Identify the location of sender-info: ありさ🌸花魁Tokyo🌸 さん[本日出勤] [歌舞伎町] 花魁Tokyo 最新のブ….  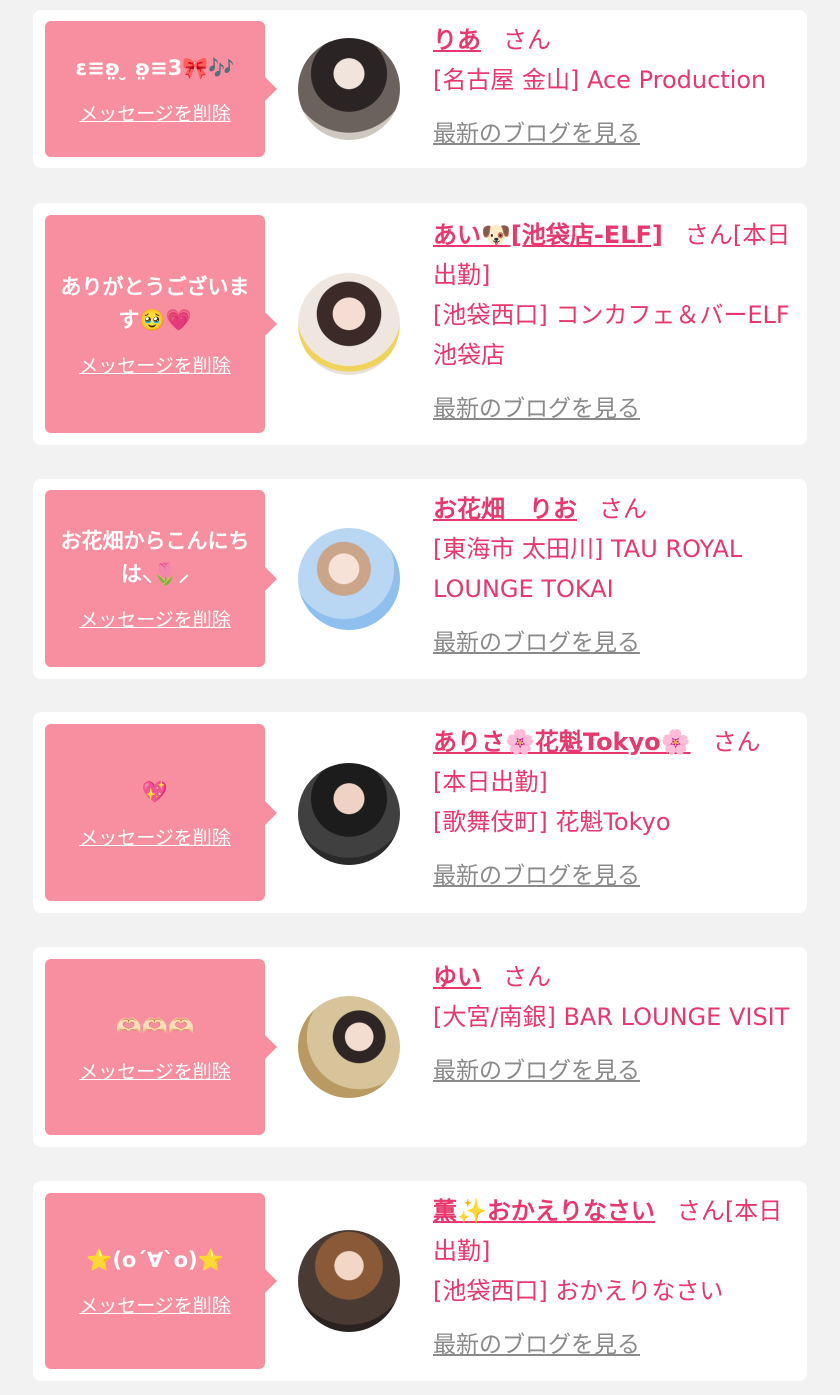
(613, 809).